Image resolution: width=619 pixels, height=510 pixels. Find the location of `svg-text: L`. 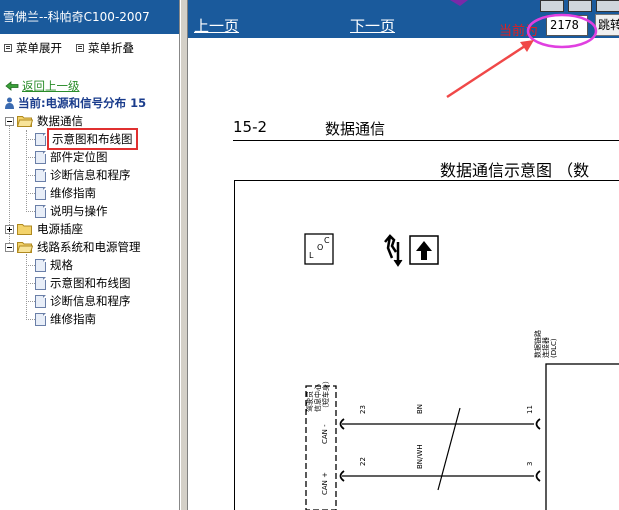

svg-text: L is located at coordinates (311, 255).